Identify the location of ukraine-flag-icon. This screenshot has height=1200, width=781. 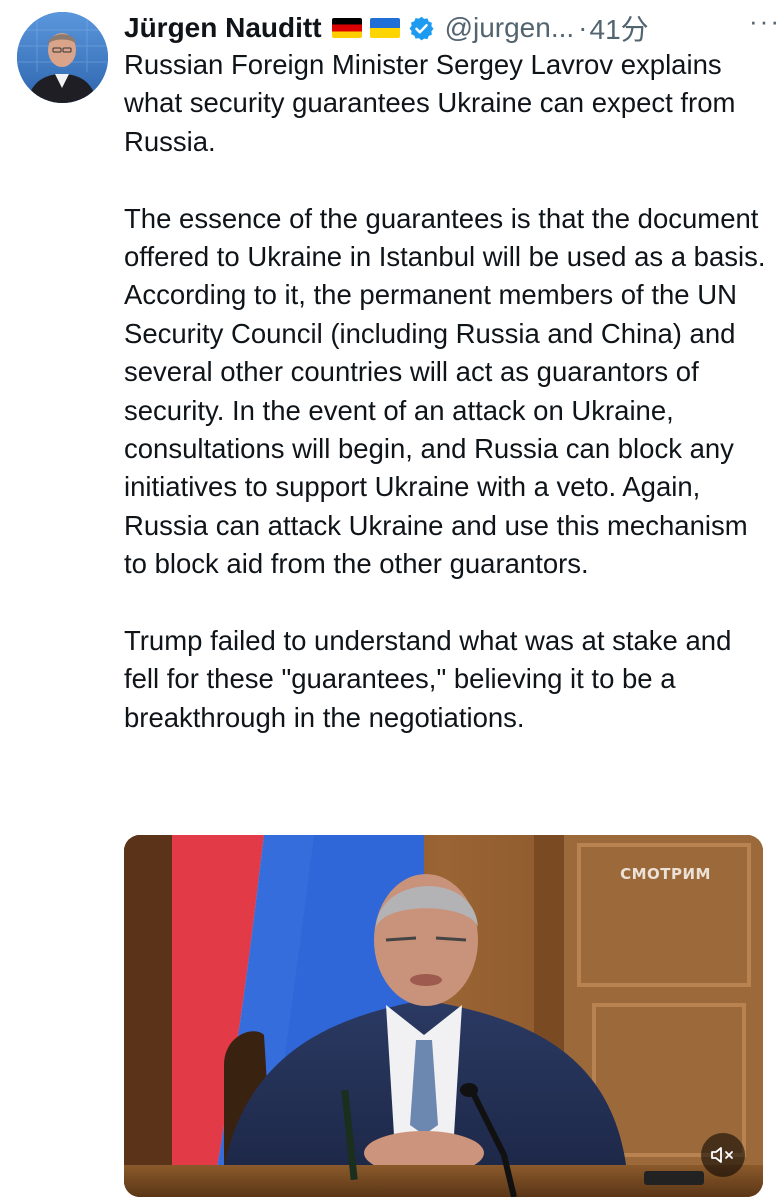
(384, 28).